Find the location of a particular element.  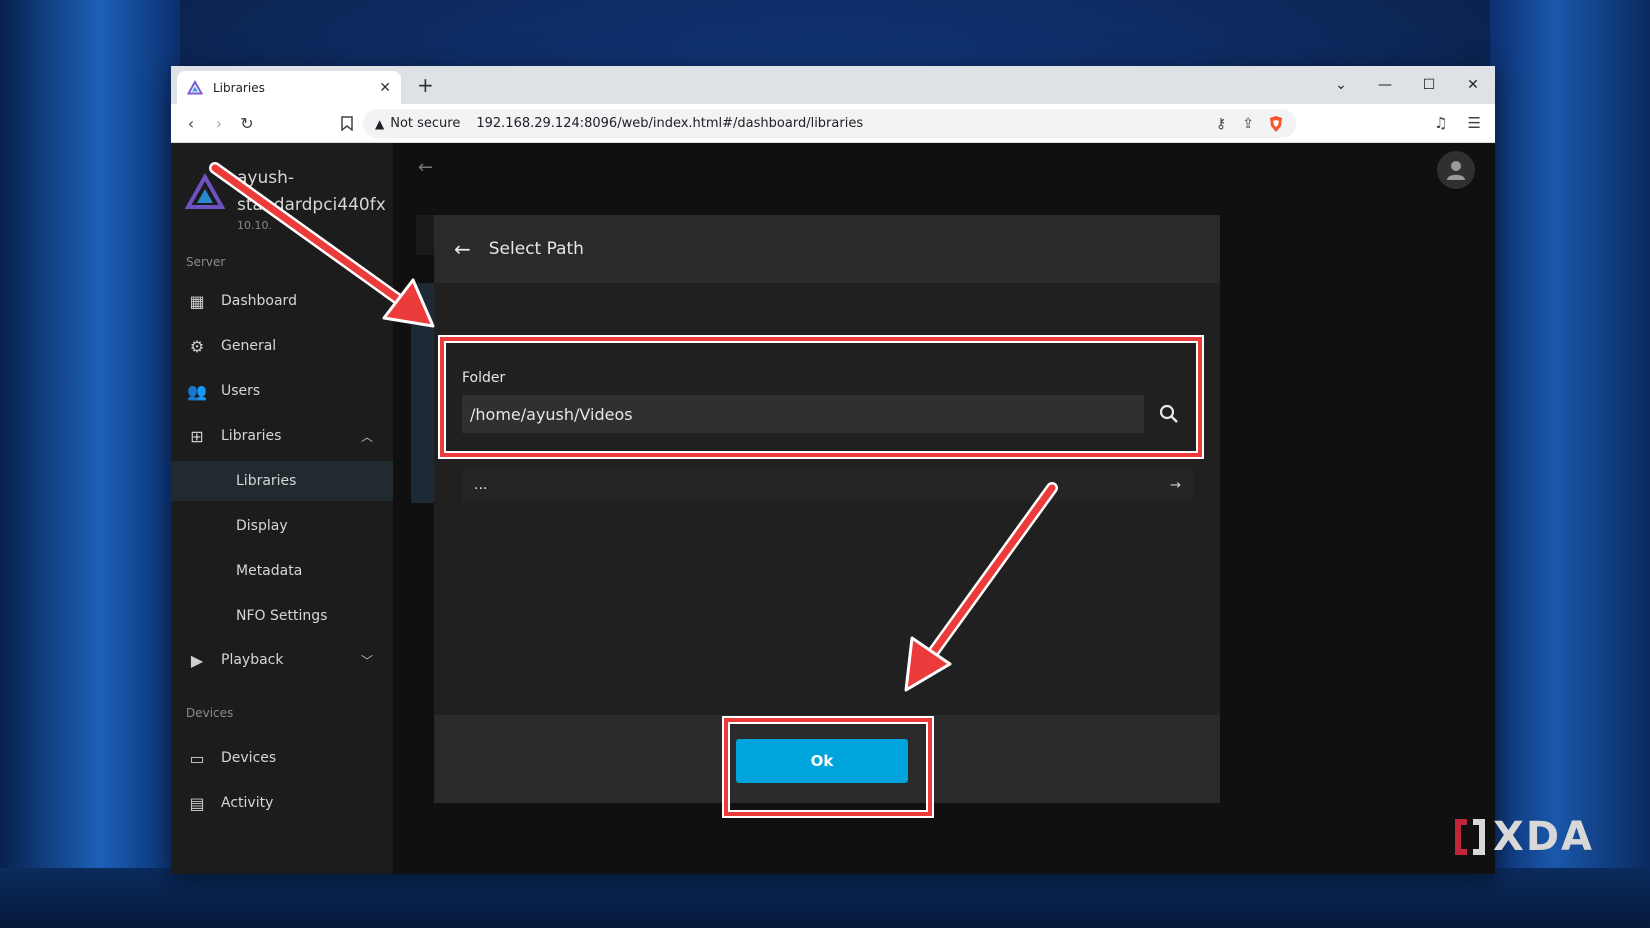

wallpaper-left is located at coordinates (90, 464).